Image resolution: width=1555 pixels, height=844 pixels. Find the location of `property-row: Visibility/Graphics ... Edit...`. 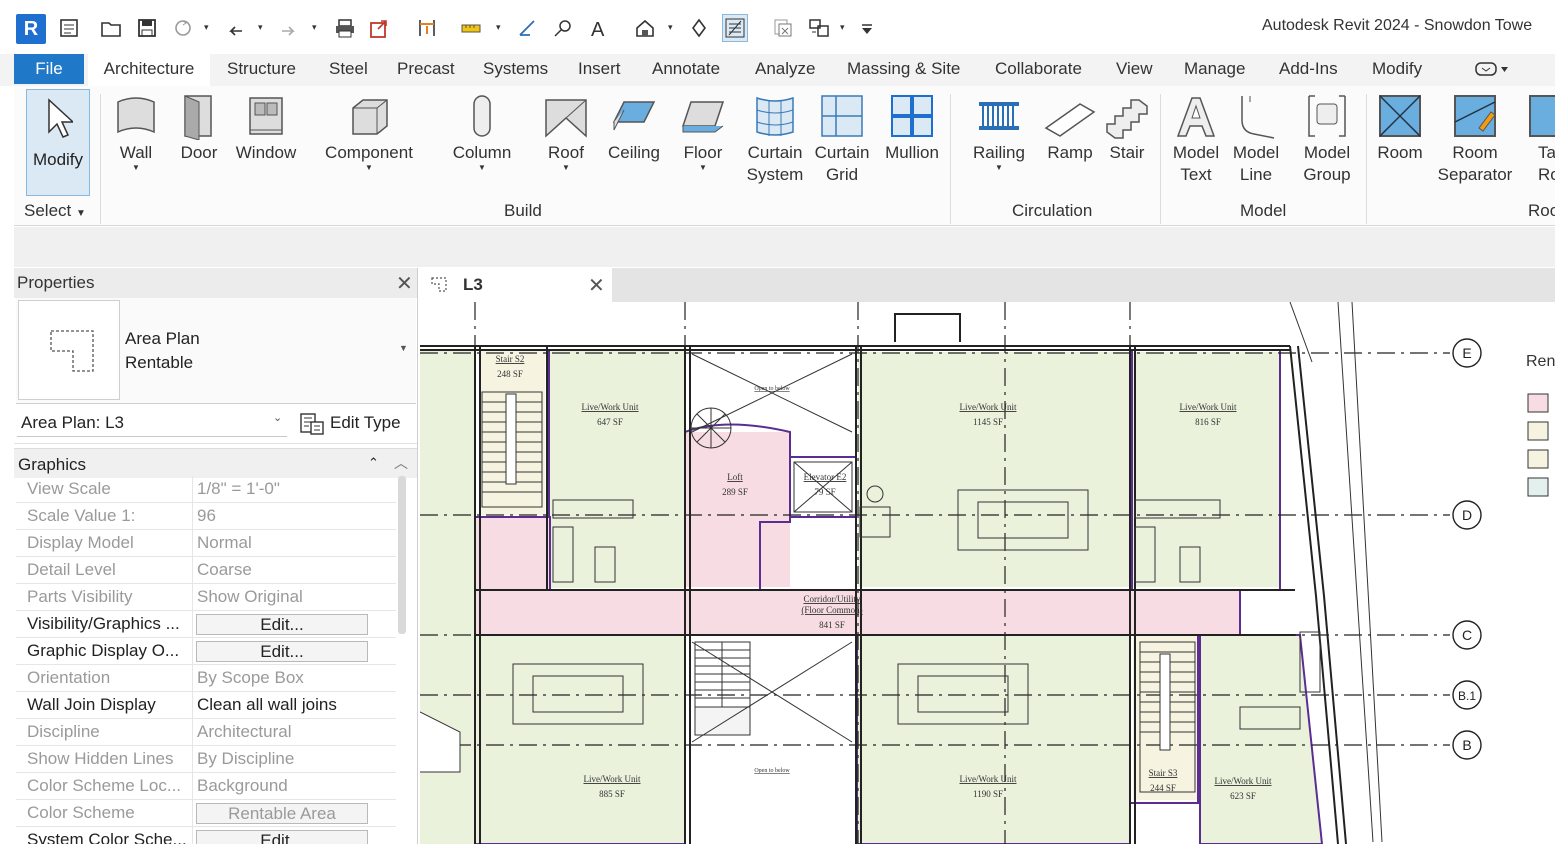

property-row: Visibility/Graphics ... Edit... is located at coordinates (206, 624).